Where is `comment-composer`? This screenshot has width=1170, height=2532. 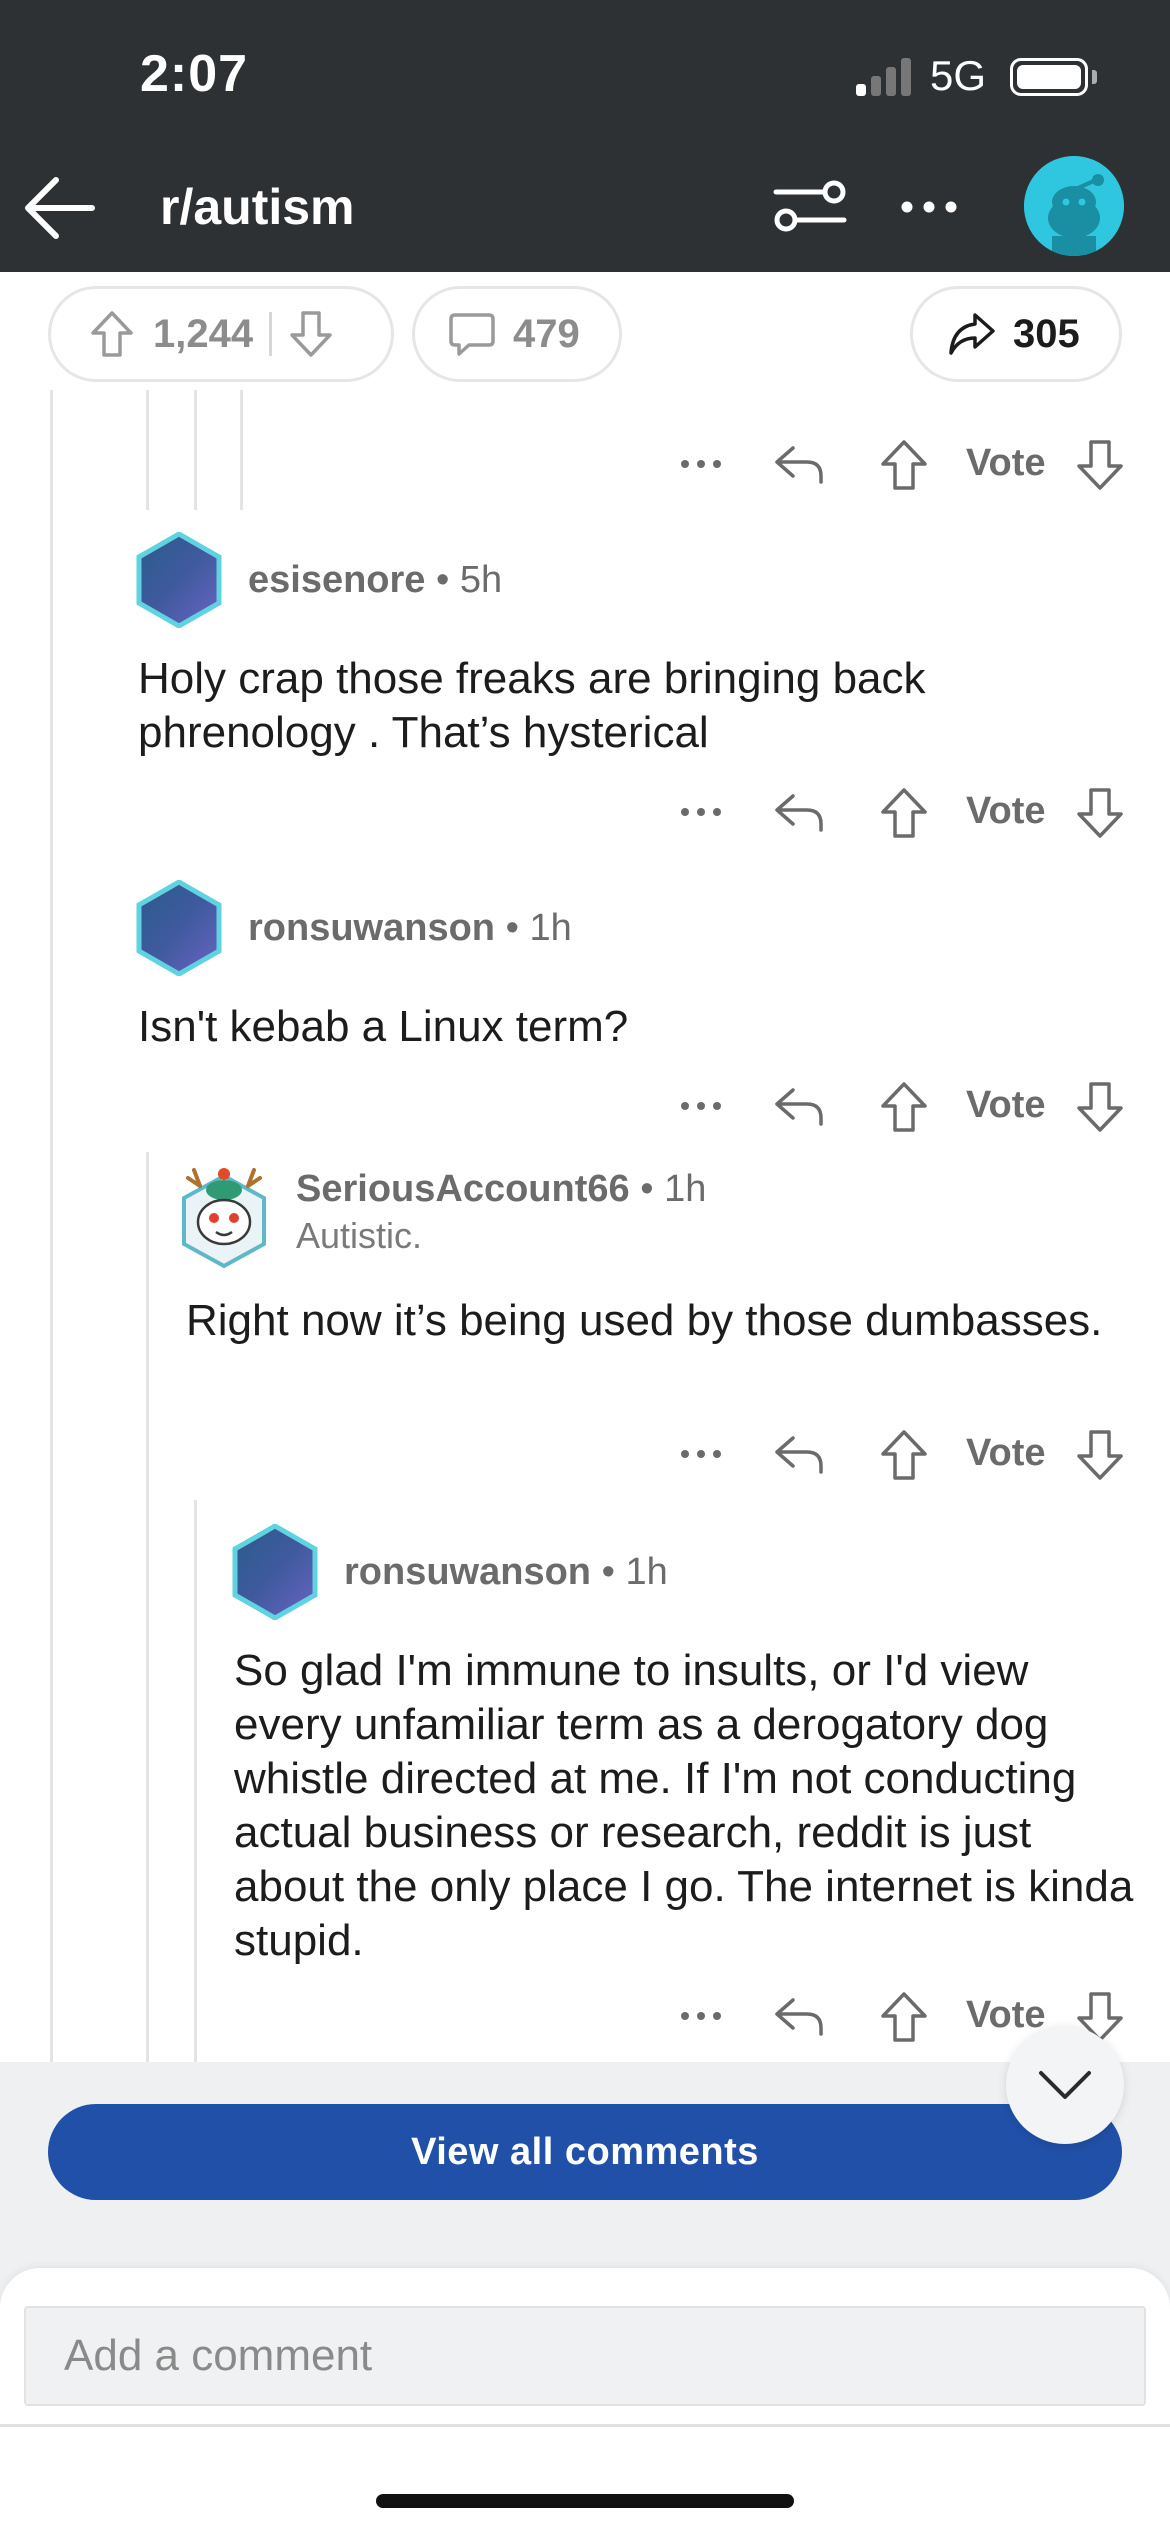 comment-composer is located at coordinates (585, 2400).